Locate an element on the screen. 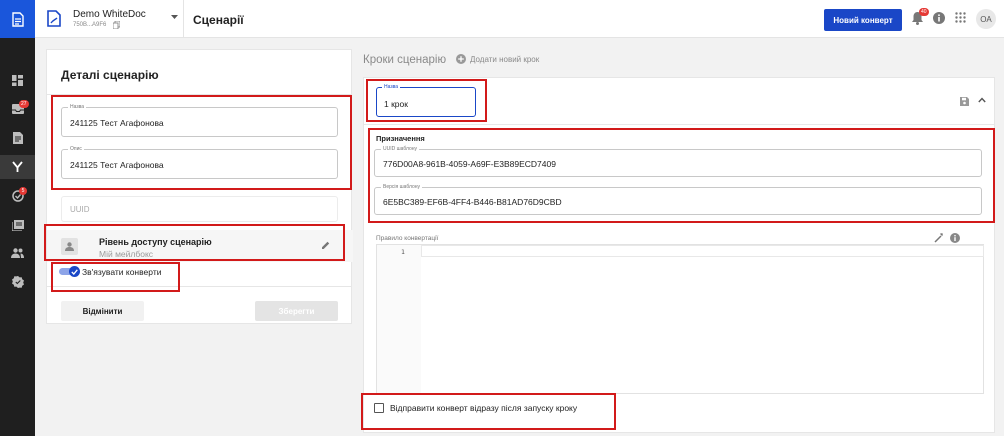 The image size is (1004, 436). sidebar: 27 5 is located at coordinates (17, 218).